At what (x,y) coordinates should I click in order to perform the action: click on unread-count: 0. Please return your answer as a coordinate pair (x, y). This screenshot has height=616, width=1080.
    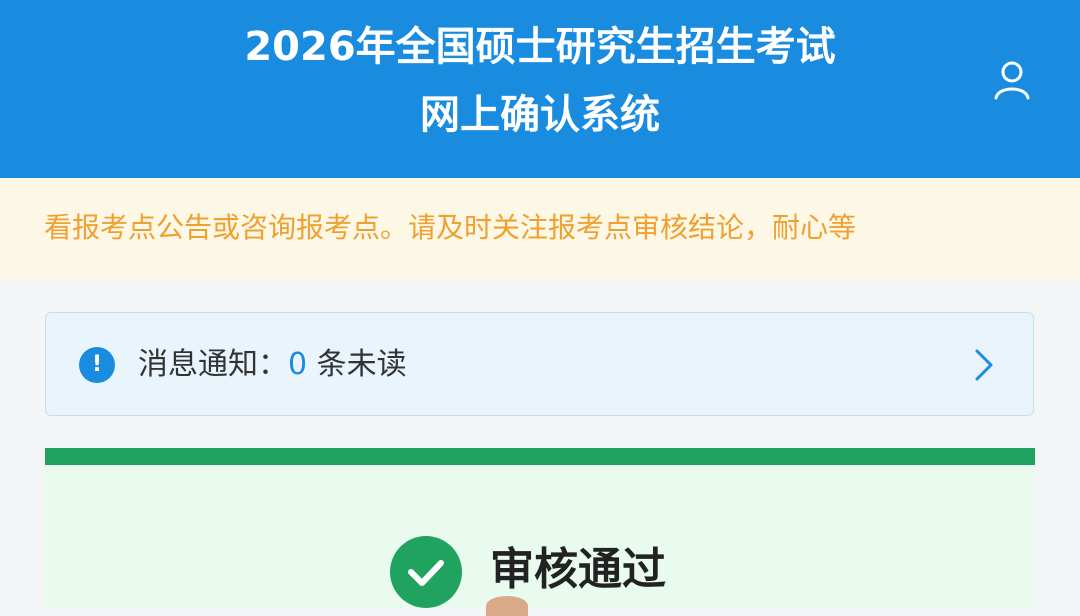
    Looking at the image, I should click on (298, 364).